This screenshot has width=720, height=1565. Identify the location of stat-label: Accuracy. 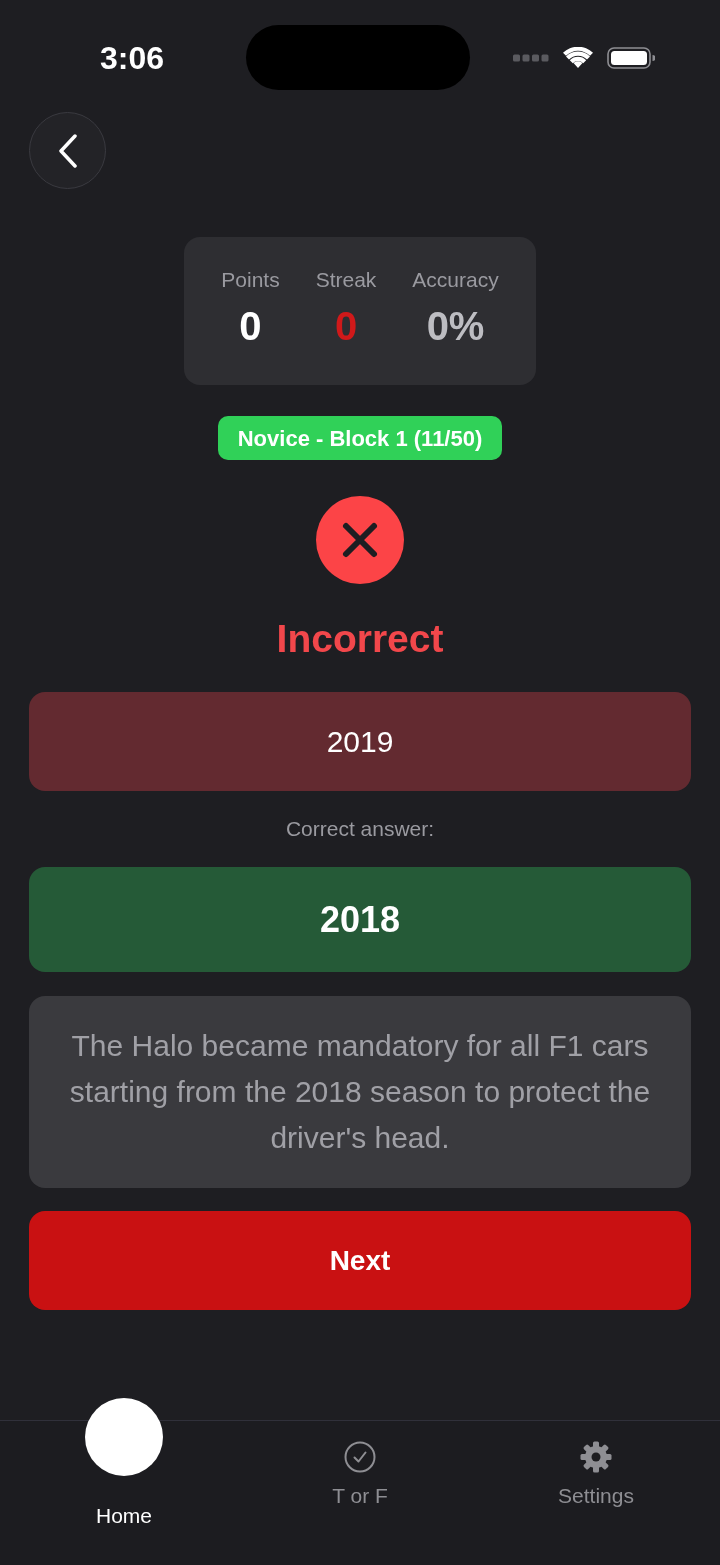
(455, 280).